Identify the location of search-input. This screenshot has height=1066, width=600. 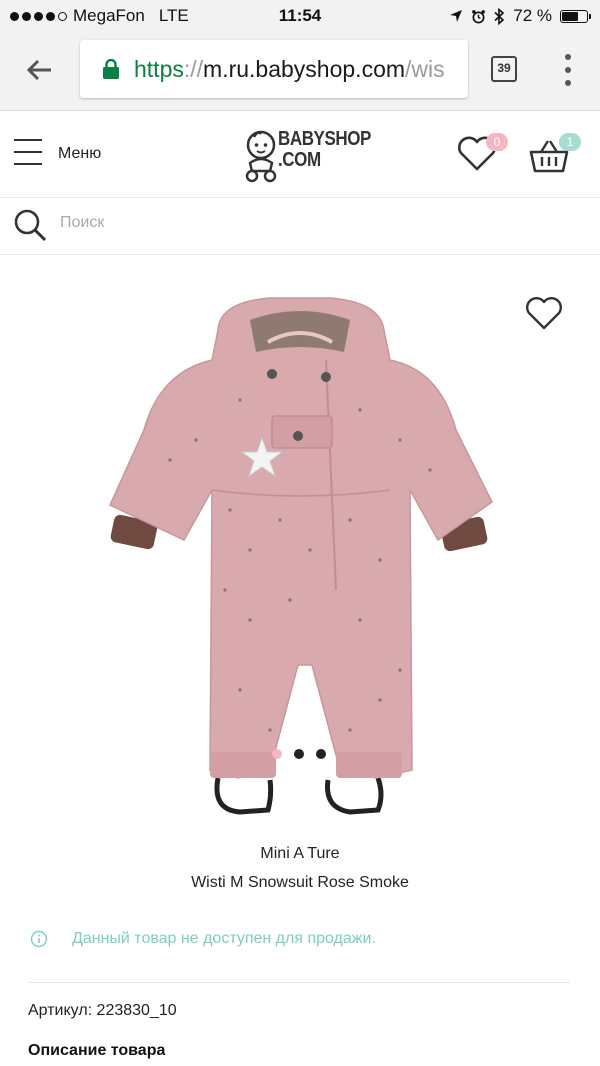
(310, 223).